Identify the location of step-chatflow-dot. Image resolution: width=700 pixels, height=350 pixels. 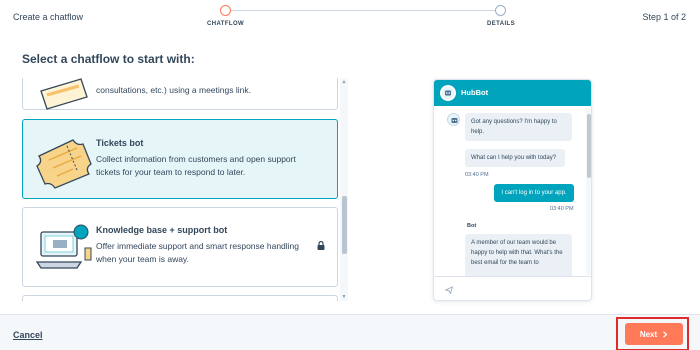
(225, 10).